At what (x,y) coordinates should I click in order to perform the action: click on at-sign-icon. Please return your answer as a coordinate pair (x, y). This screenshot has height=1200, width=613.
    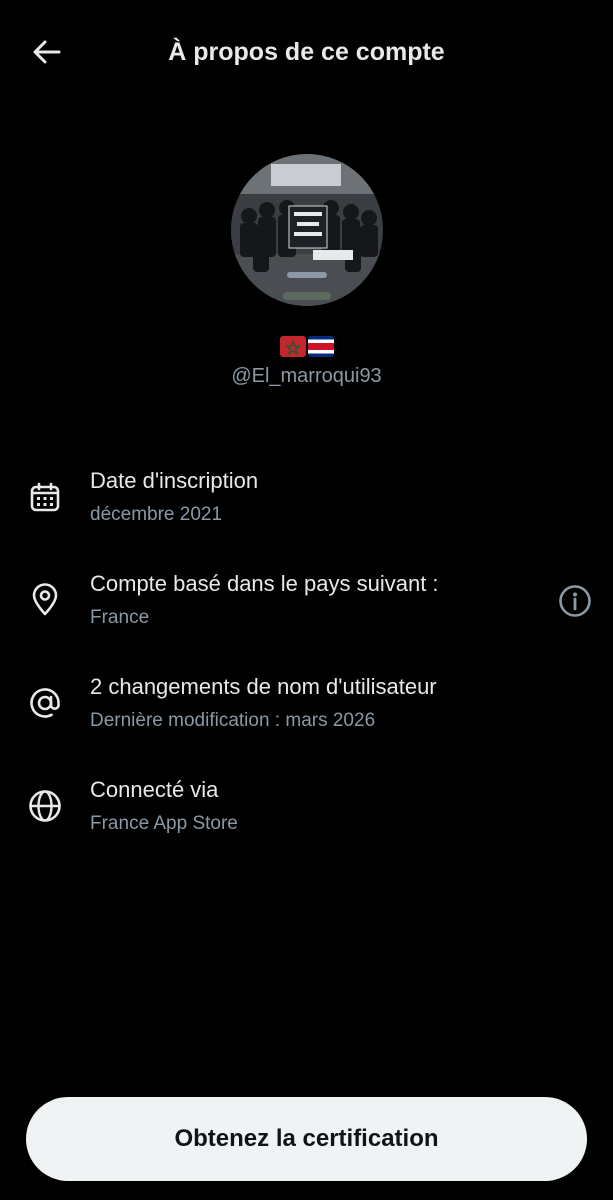
    Looking at the image, I should click on (45, 703).